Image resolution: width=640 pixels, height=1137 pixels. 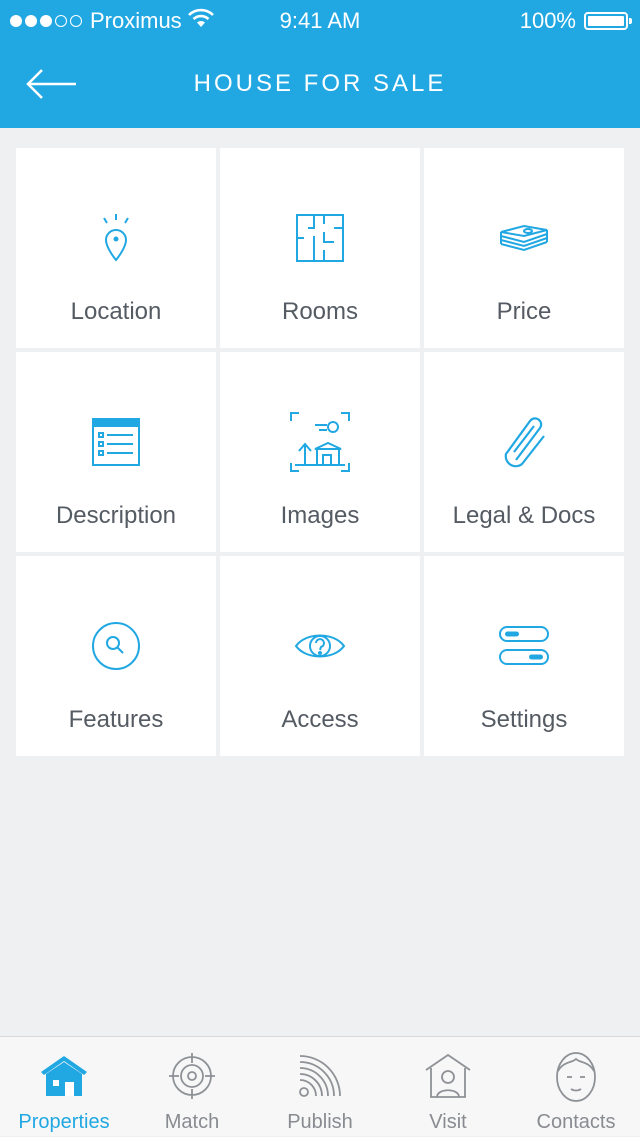 What do you see at coordinates (192, 1122) in the screenshot?
I see `tab-label: Match` at bounding box center [192, 1122].